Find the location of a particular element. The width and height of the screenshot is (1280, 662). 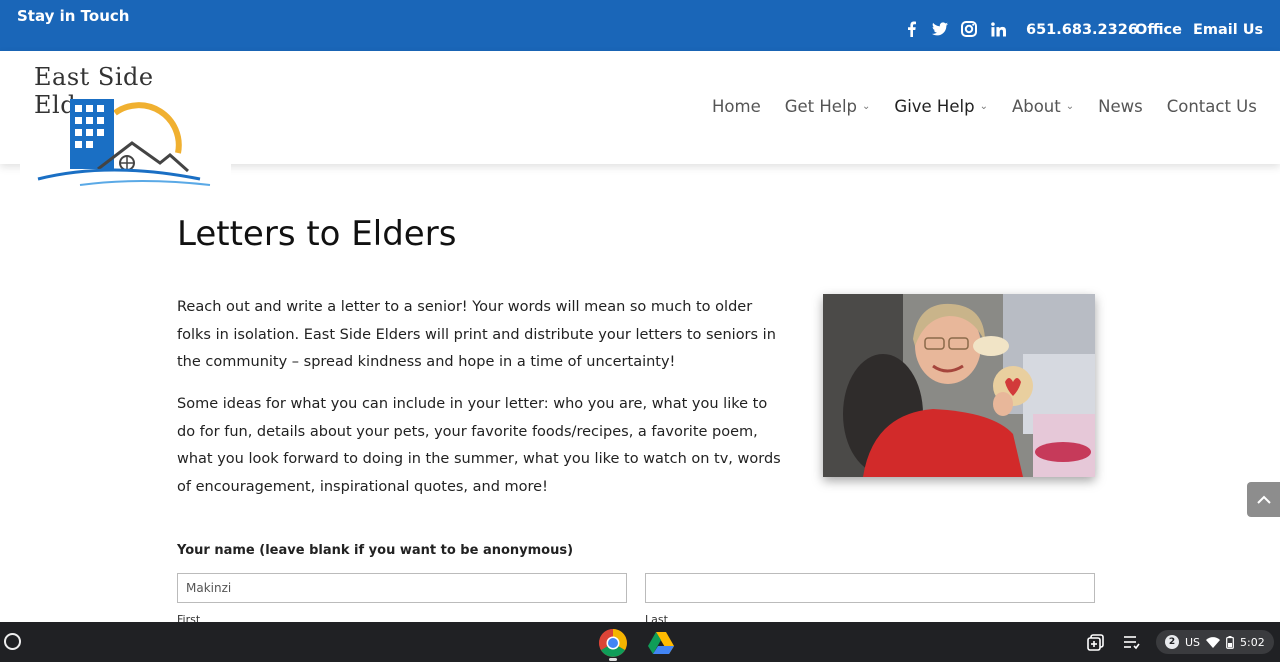

social-links is located at coordinates (954, 29).